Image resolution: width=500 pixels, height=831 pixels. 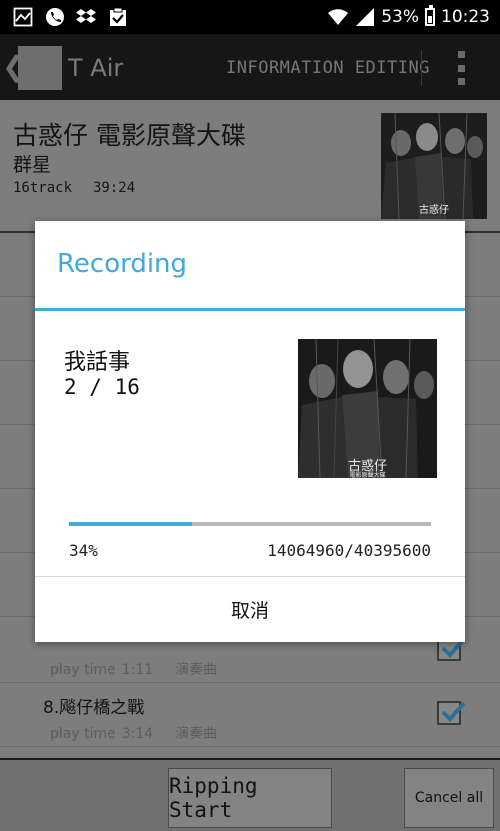 I want to click on album-track-count: 16track, so click(x=43, y=188).